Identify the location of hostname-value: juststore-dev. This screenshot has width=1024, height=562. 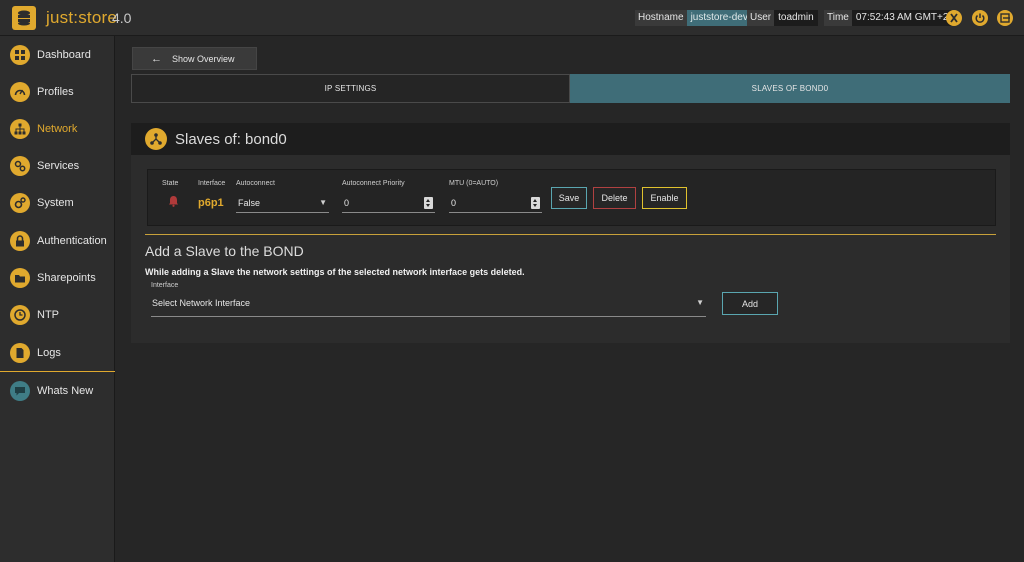
(719, 18).